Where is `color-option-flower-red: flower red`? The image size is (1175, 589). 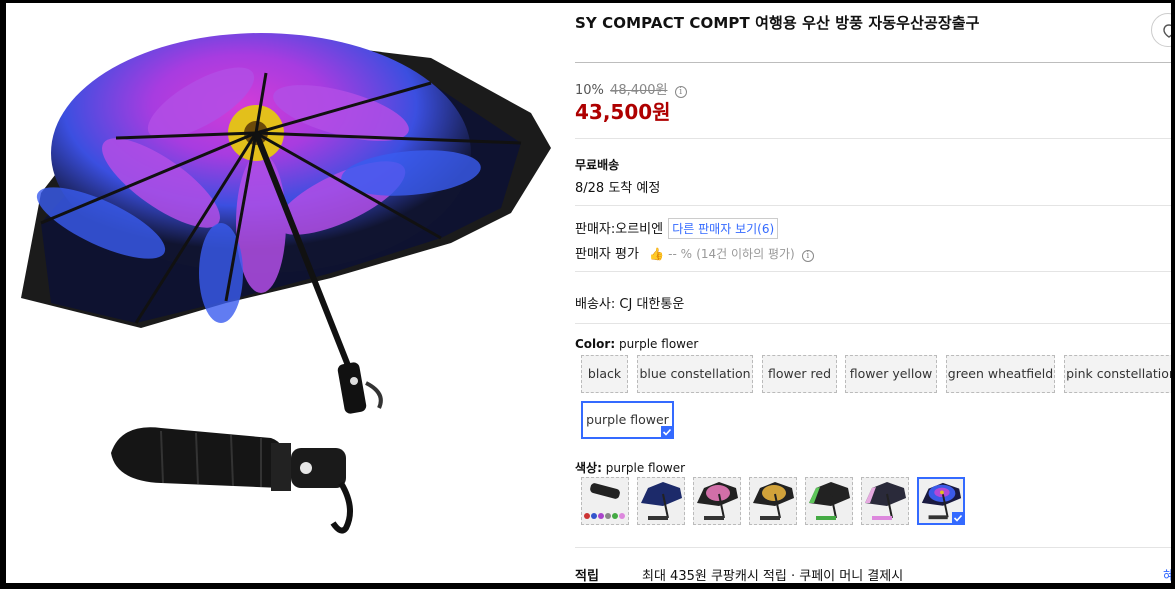 color-option-flower-red: flower red is located at coordinates (799, 374).